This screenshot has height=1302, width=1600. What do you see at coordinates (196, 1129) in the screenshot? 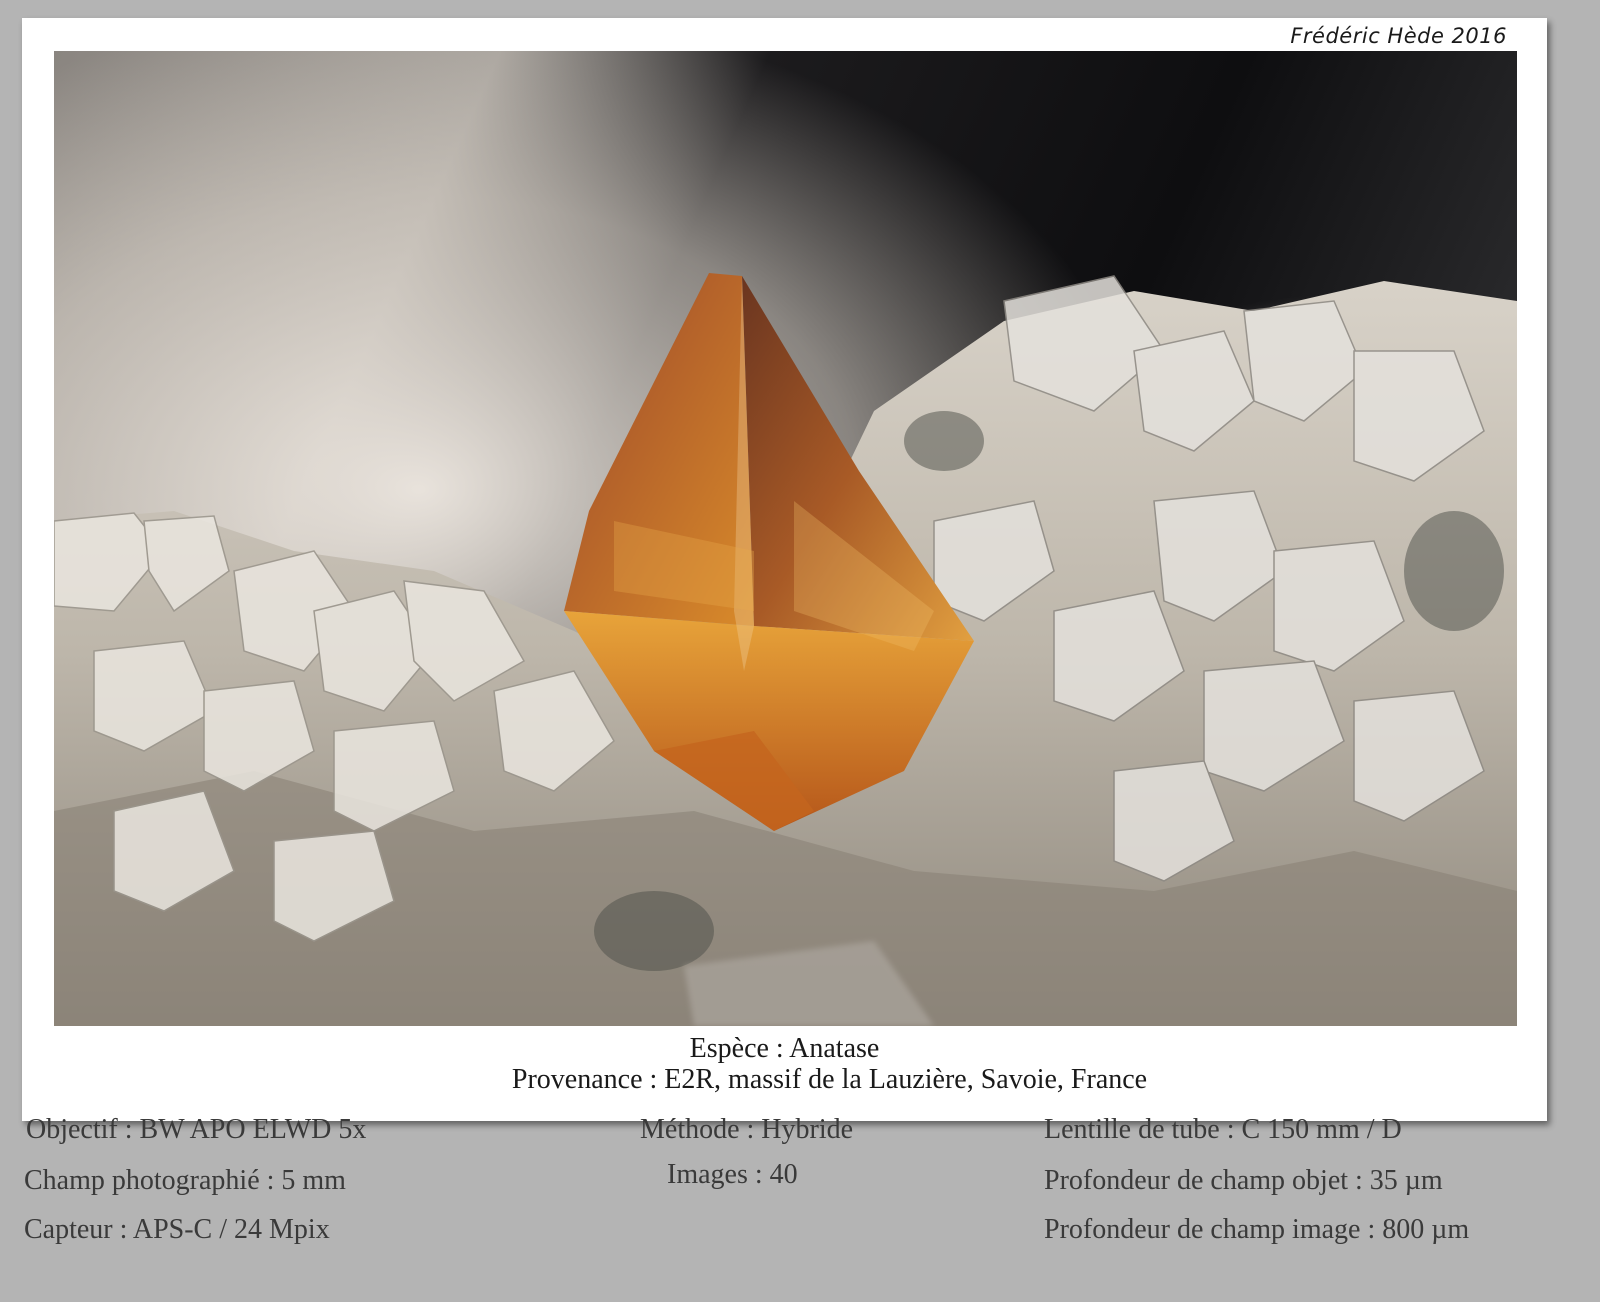
I see `spec-objective: Objectif : BW APO ELWD 5x` at bounding box center [196, 1129].